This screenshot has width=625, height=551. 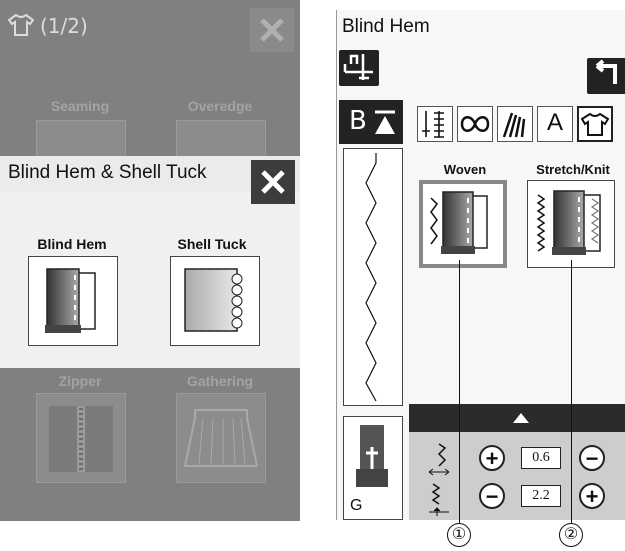 What do you see at coordinates (459, 535) in the screenshot?
I see `callout-1: ①` at bounding box center [459, 535].